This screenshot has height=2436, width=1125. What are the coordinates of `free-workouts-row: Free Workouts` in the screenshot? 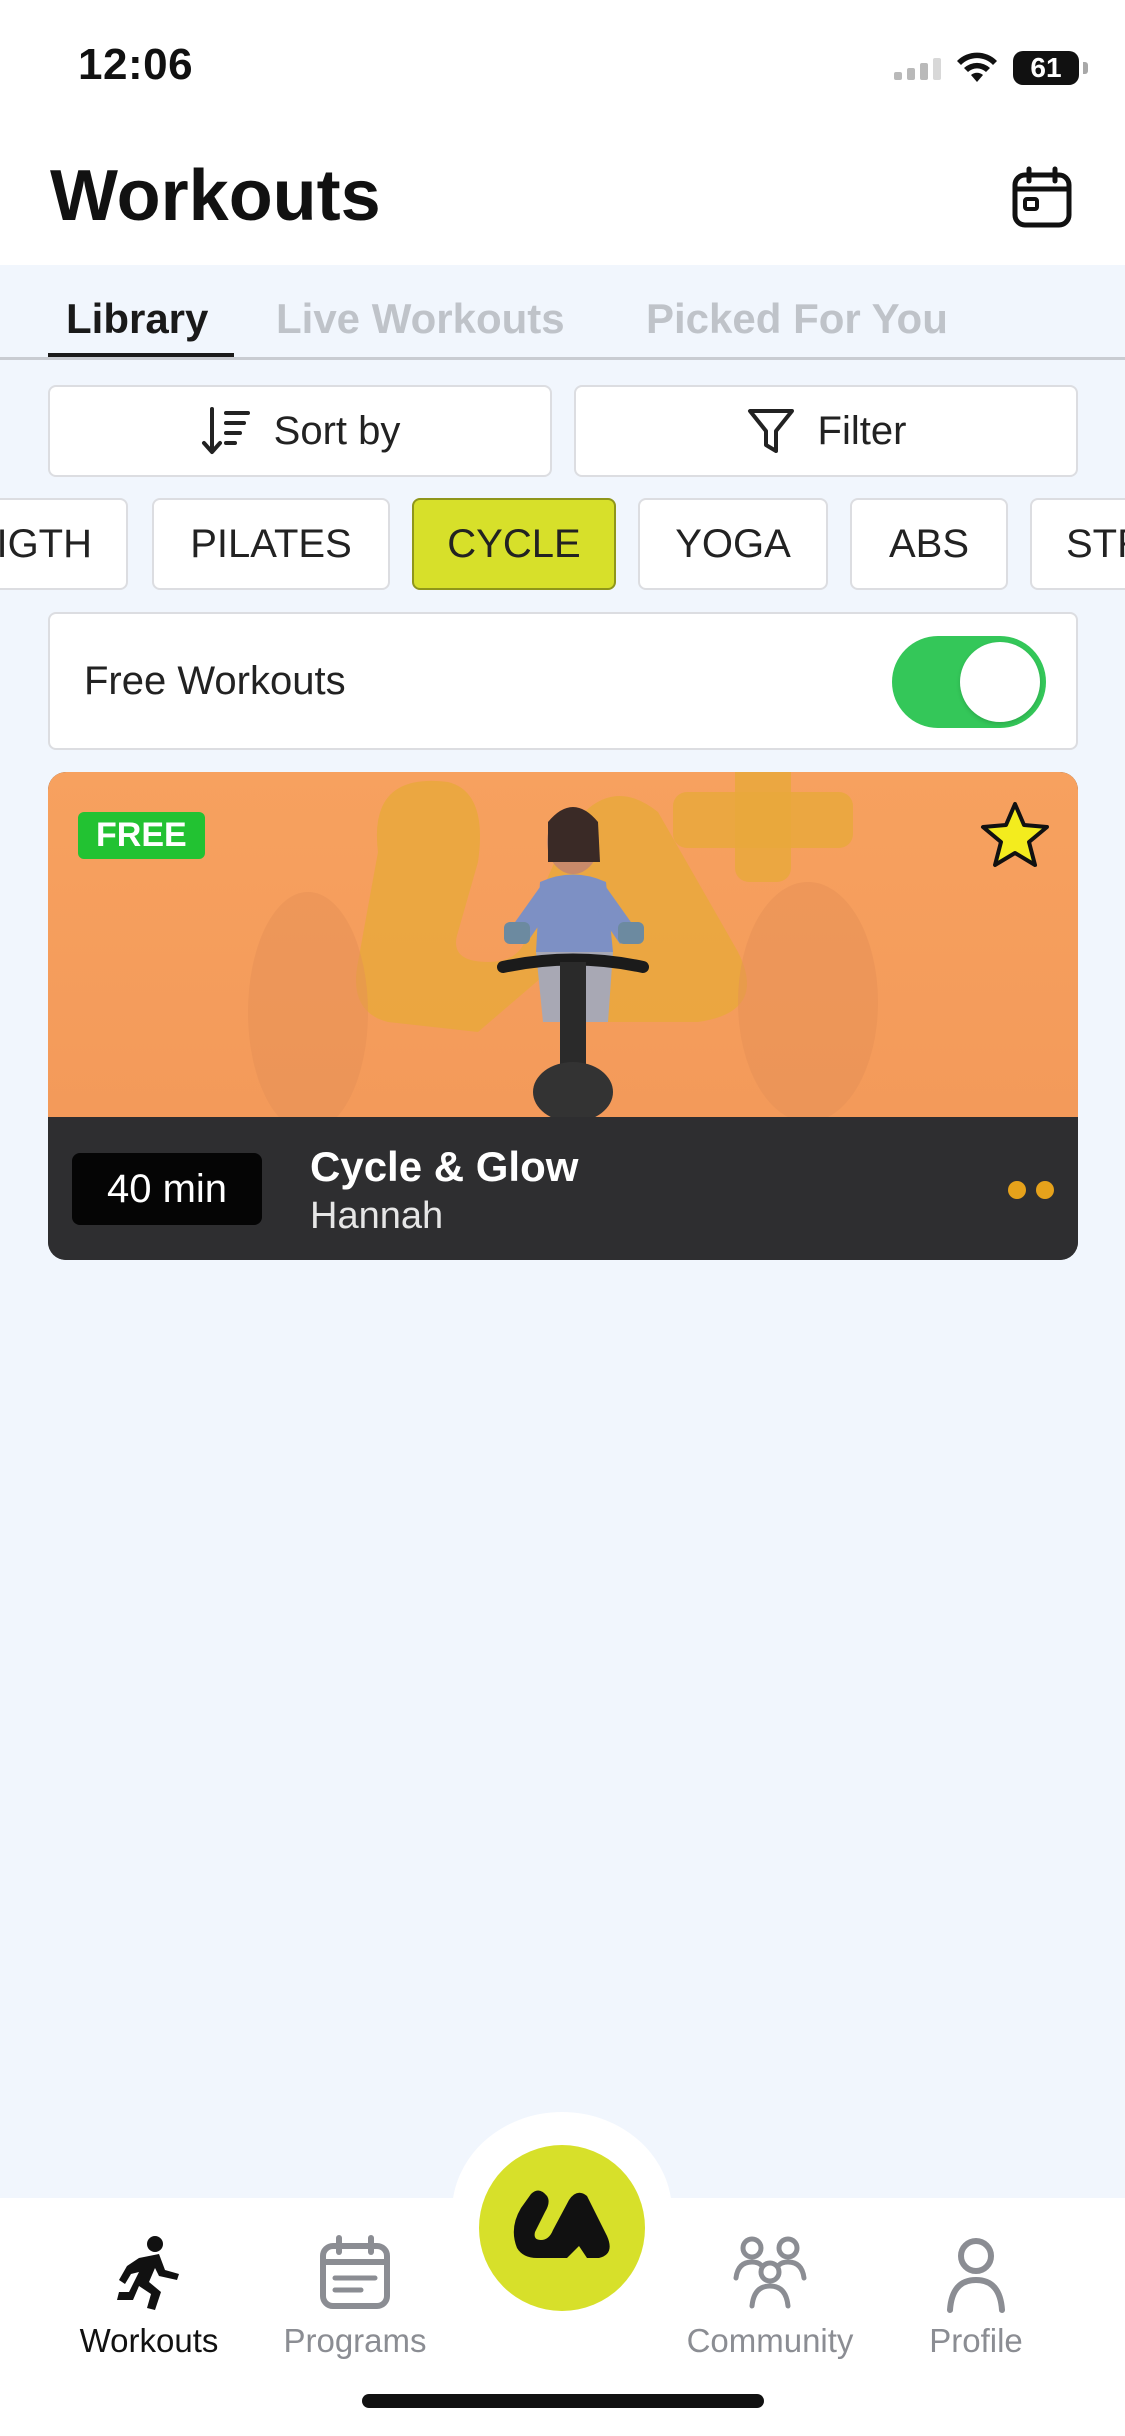 It's located at (563, 681).